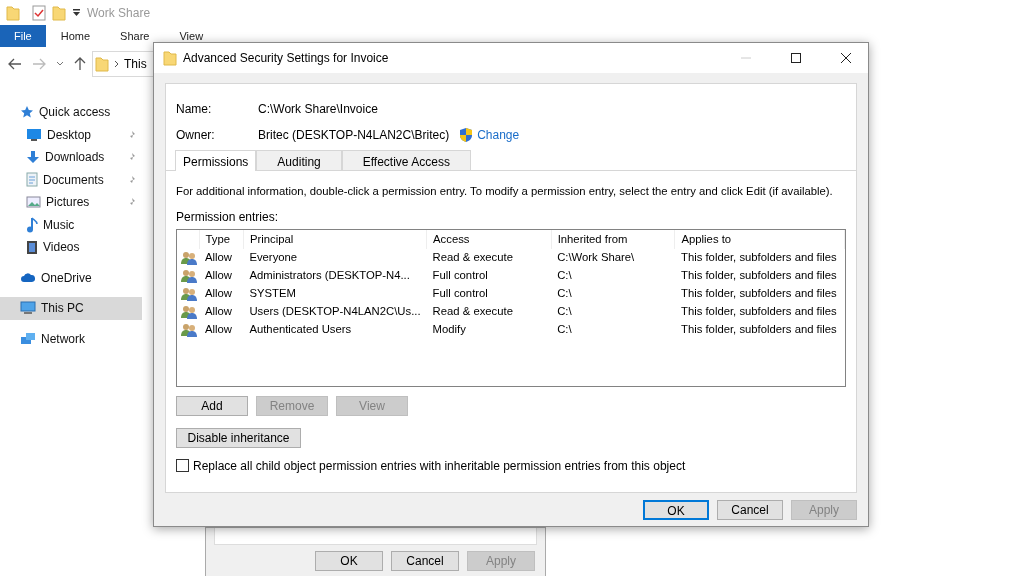 The image size is (1024, 576). I want to click on table-cell-text: SYSTEM, so click(272, 293).